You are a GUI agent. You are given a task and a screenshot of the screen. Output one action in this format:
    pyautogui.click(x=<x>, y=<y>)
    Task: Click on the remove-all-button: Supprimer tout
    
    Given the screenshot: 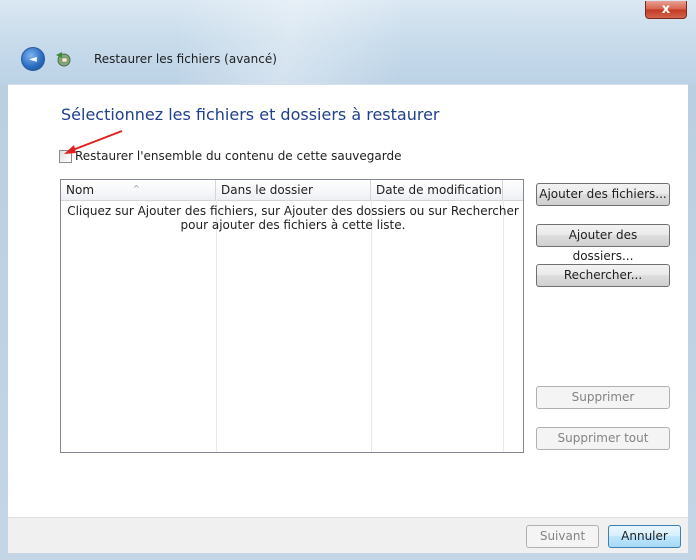 What is the action you would take?
    pyautogui.click(x=603, y=438)
    